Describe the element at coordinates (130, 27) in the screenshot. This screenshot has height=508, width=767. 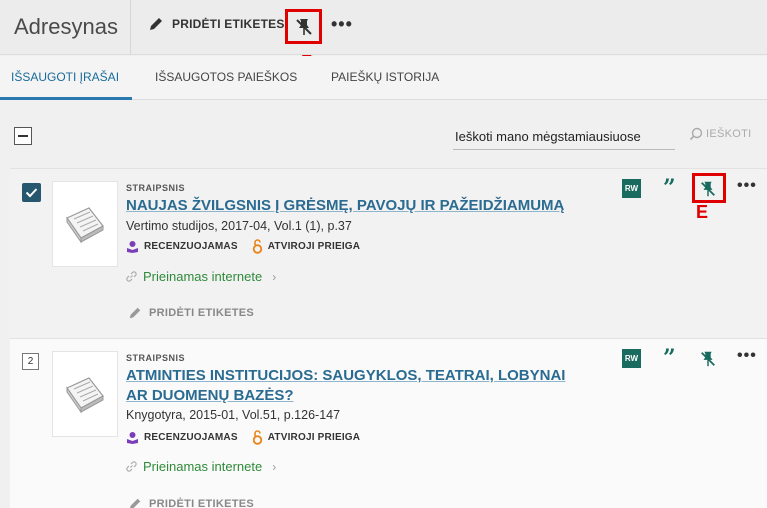
I see `divider` at that location.